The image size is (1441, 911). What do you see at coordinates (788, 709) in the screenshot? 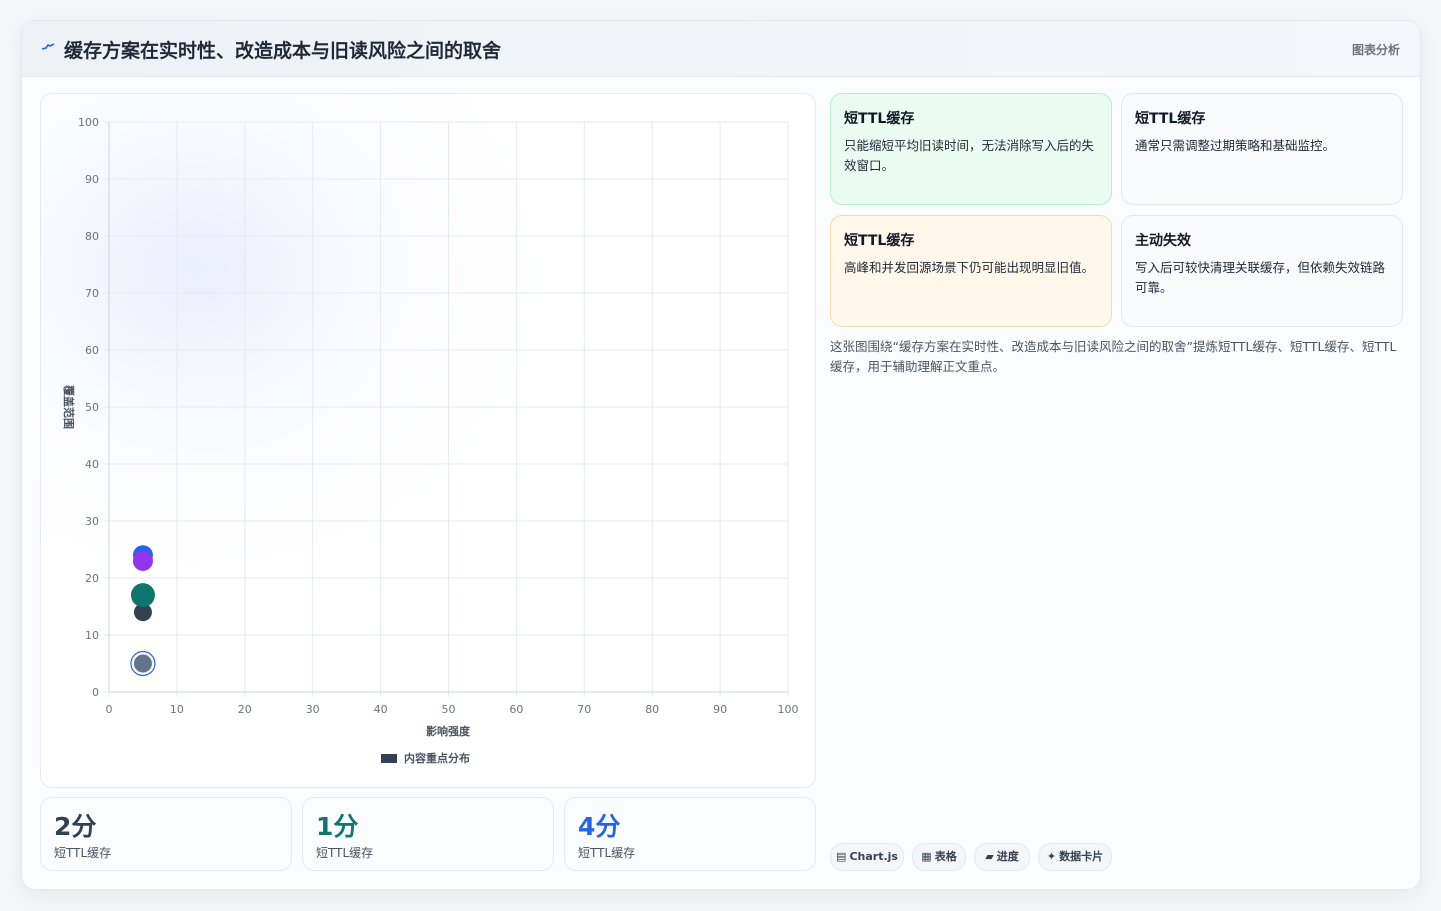
I see `x-tick-label: 100` at bounding box center [788, 709].